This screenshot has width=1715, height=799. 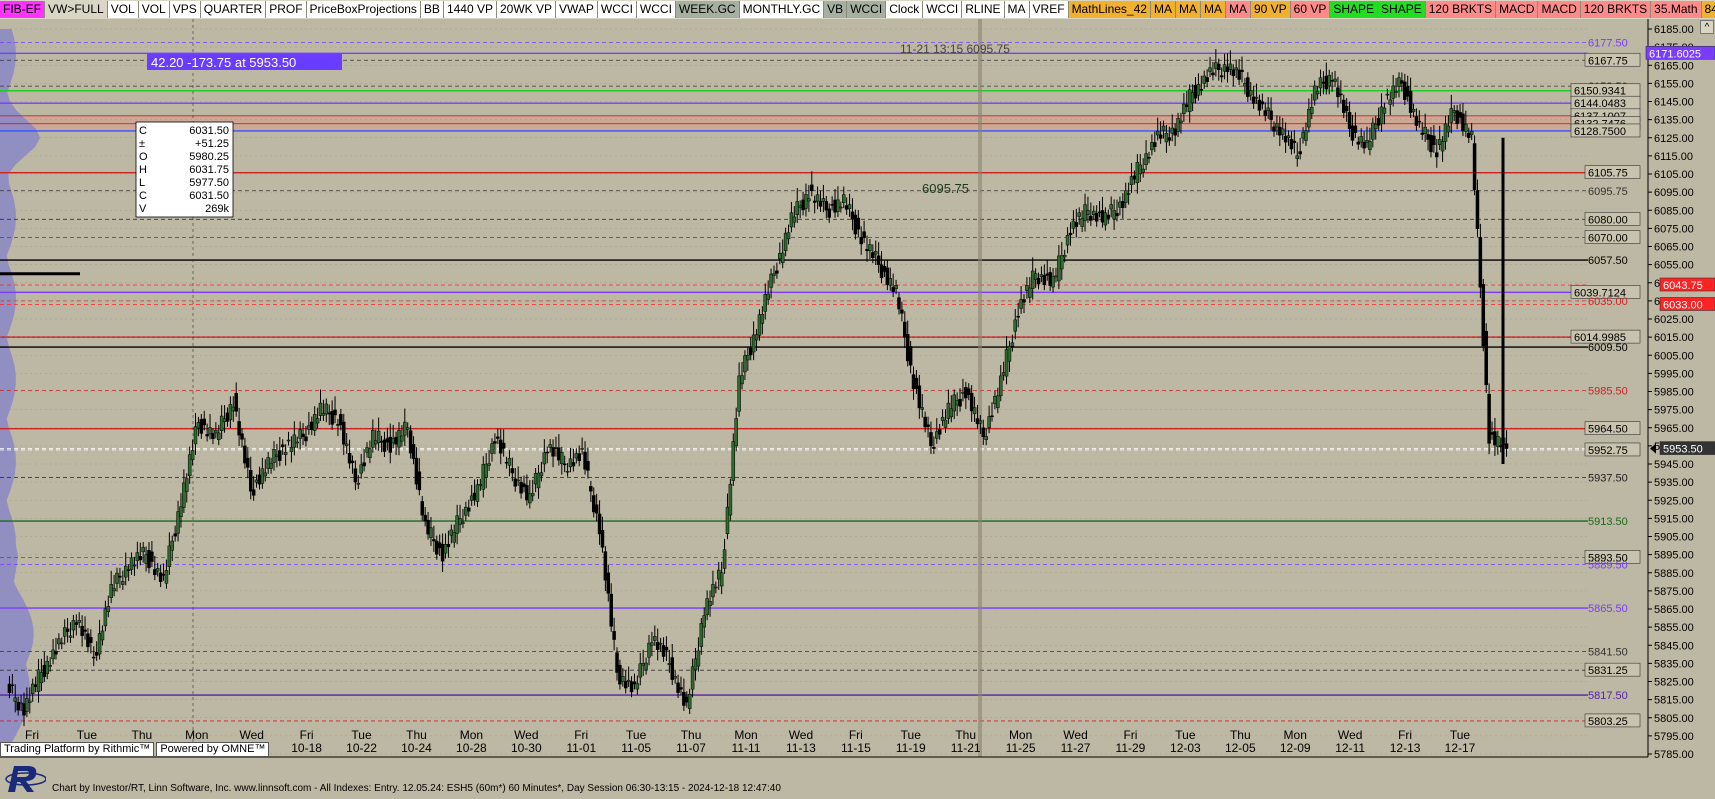 I want to click on toolbar-button-1440-vp: 1440 VP, so click(x=470, y=9).